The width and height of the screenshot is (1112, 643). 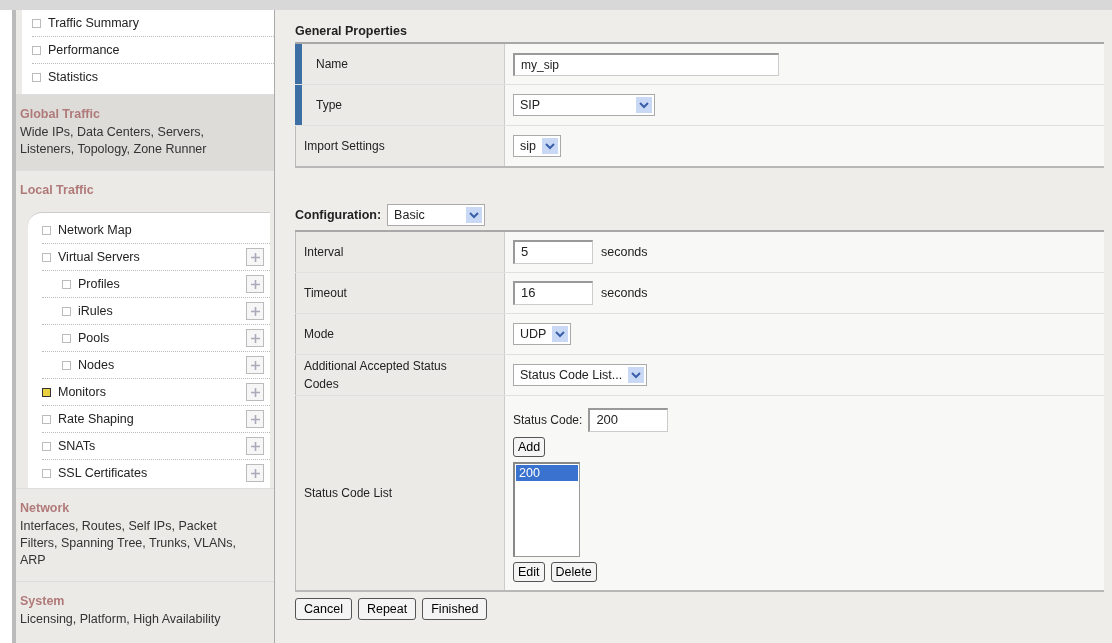 I want to click on list-action-button: Delete, so click(x=573, y=572).